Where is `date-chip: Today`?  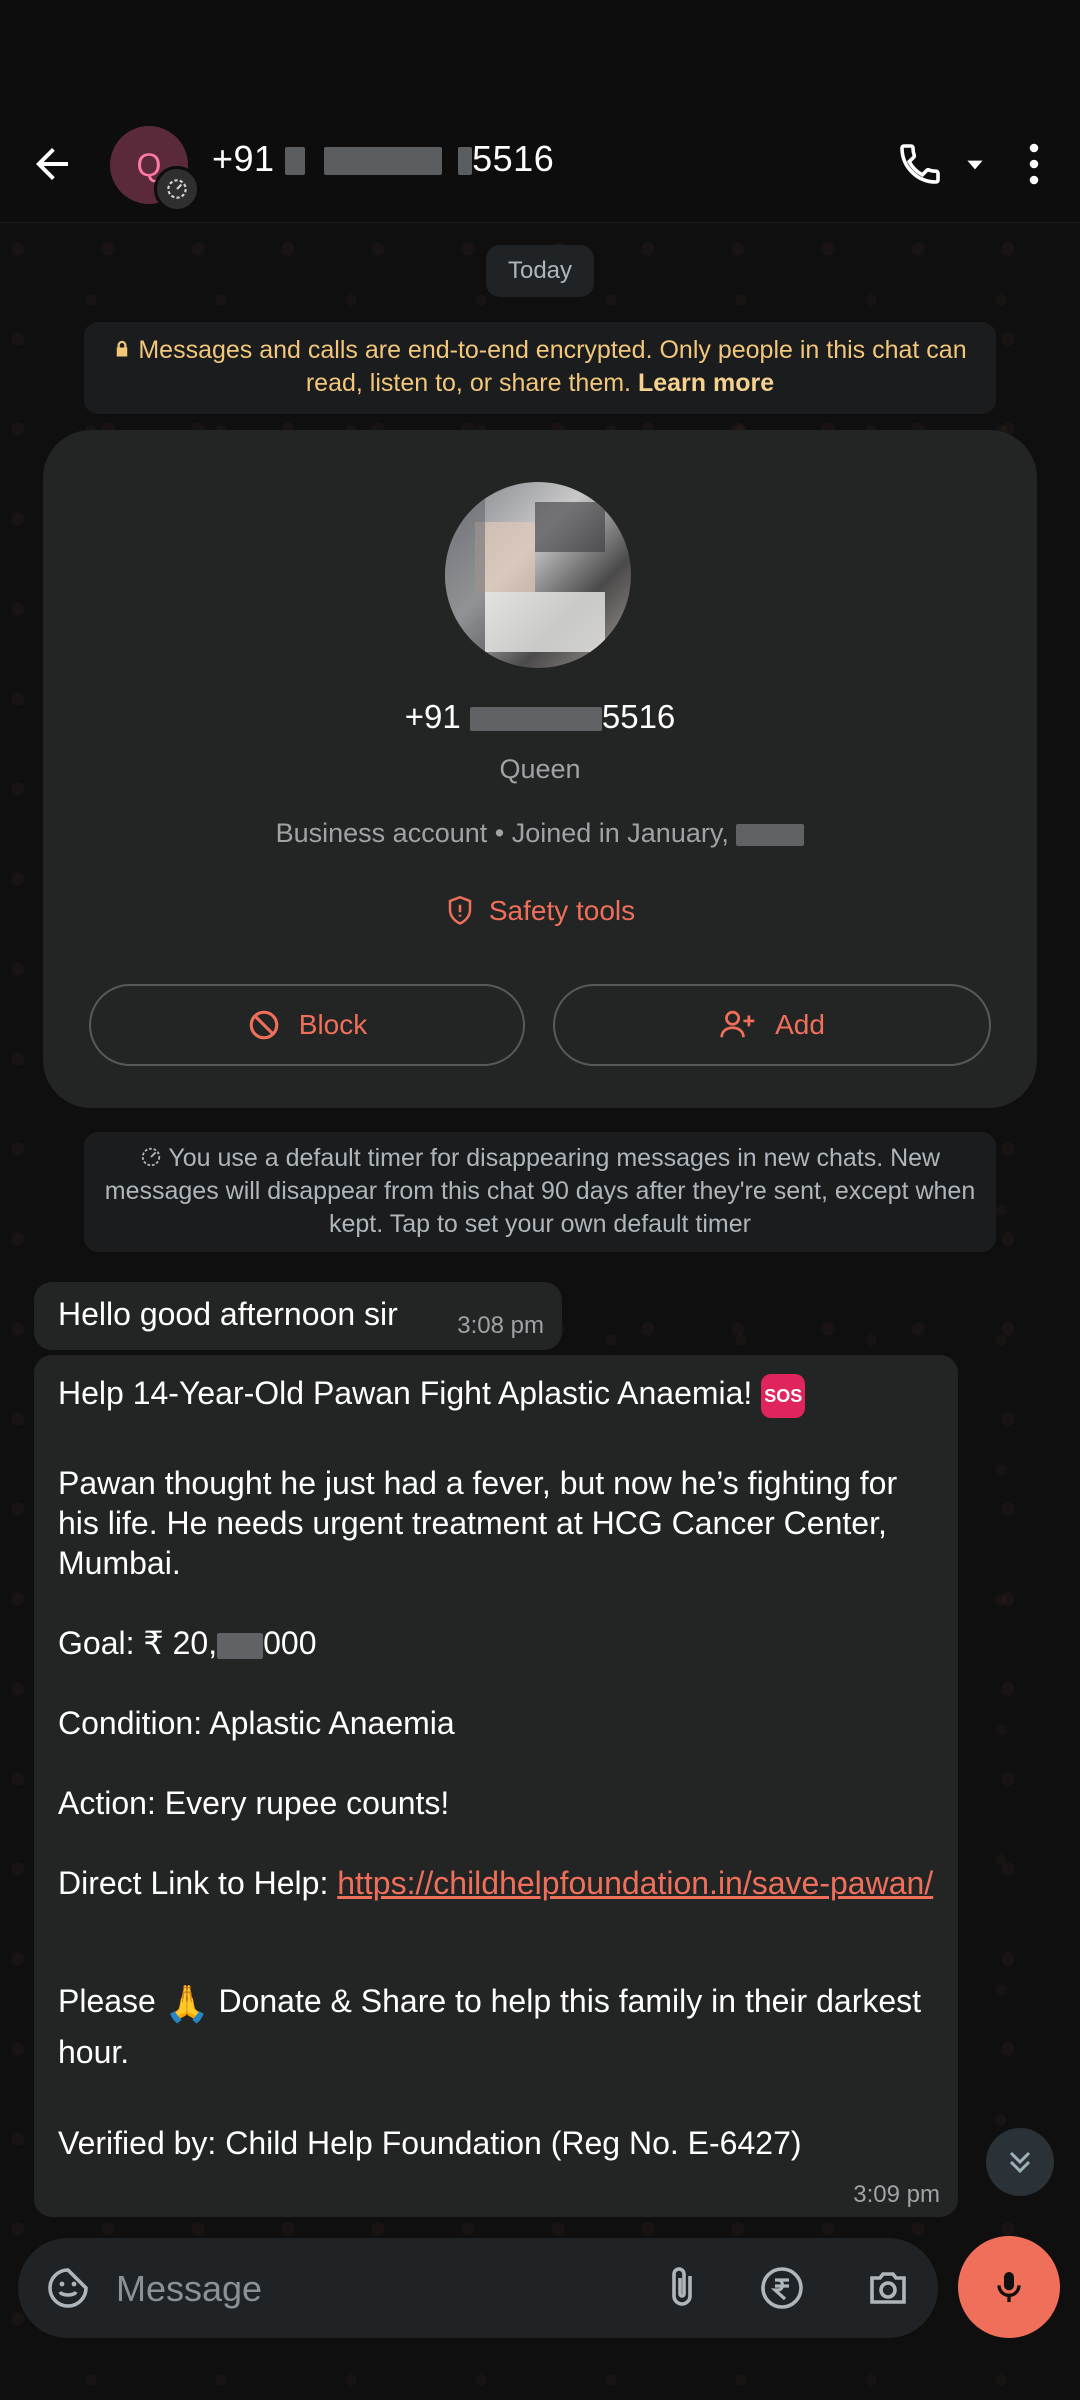 date-chip: Today is located at coordinates (540, 271).